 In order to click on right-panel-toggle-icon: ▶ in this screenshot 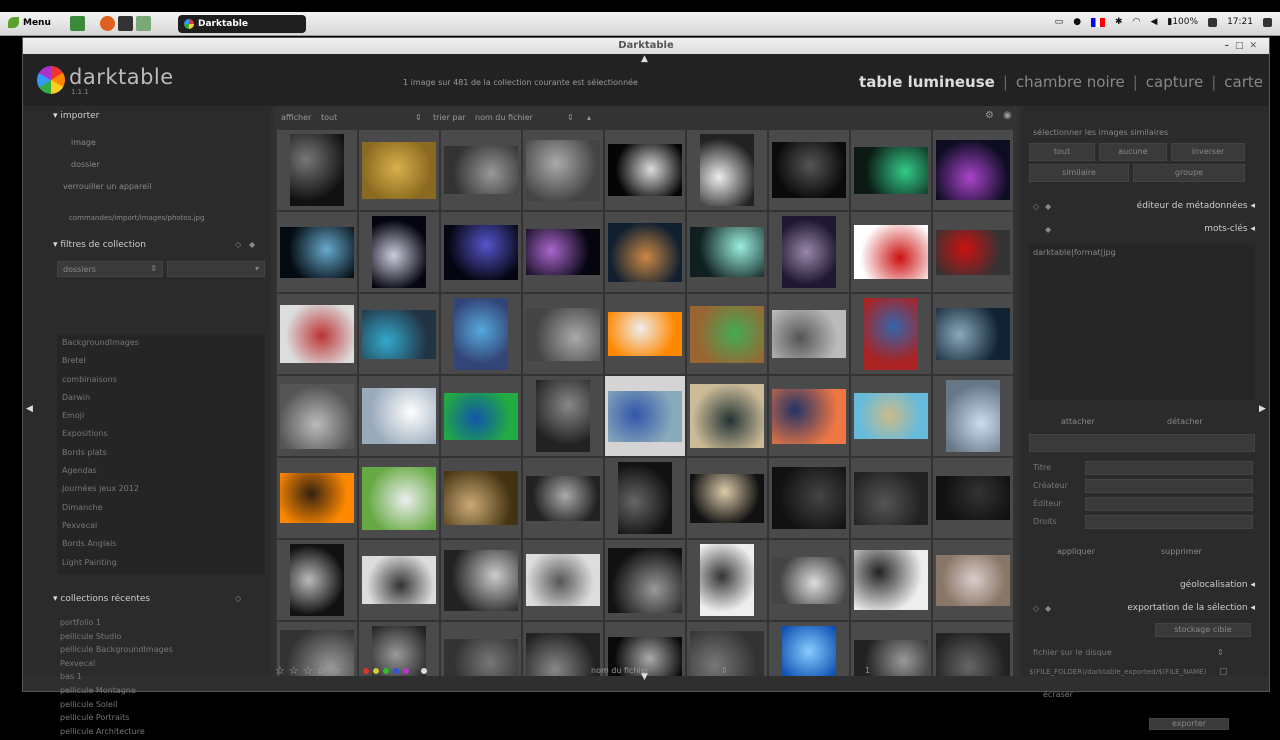, I will do `click(1262, 409)`.